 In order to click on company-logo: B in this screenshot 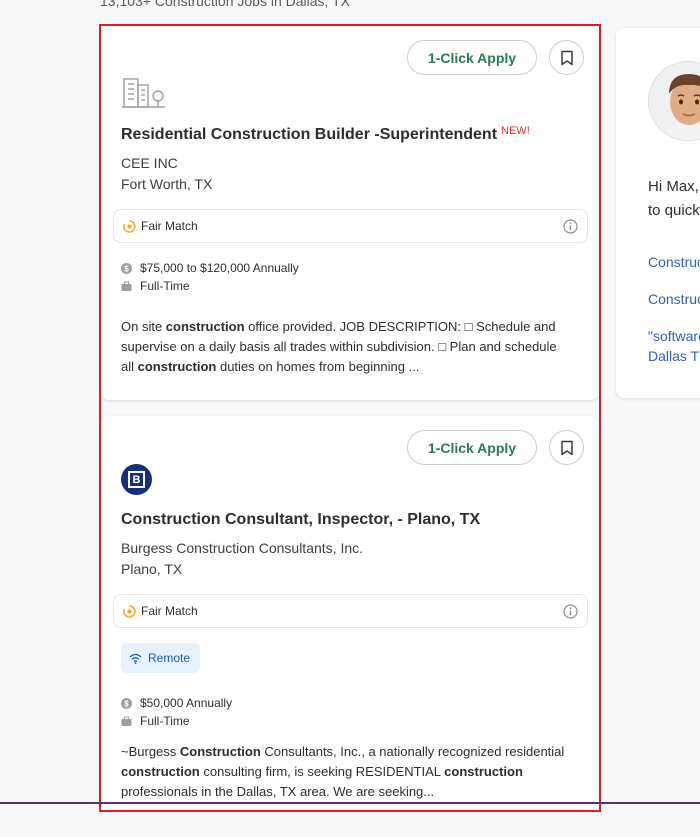, I will do `click(136, 479)`.